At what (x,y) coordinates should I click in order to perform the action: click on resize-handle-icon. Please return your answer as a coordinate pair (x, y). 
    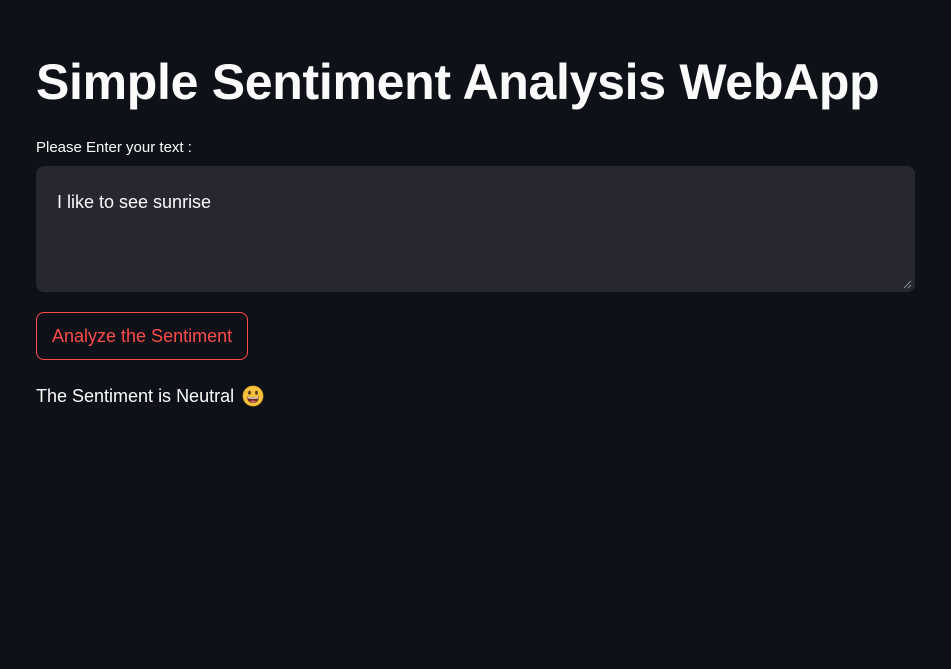
    Looking at the image, I should click on (907, 284).